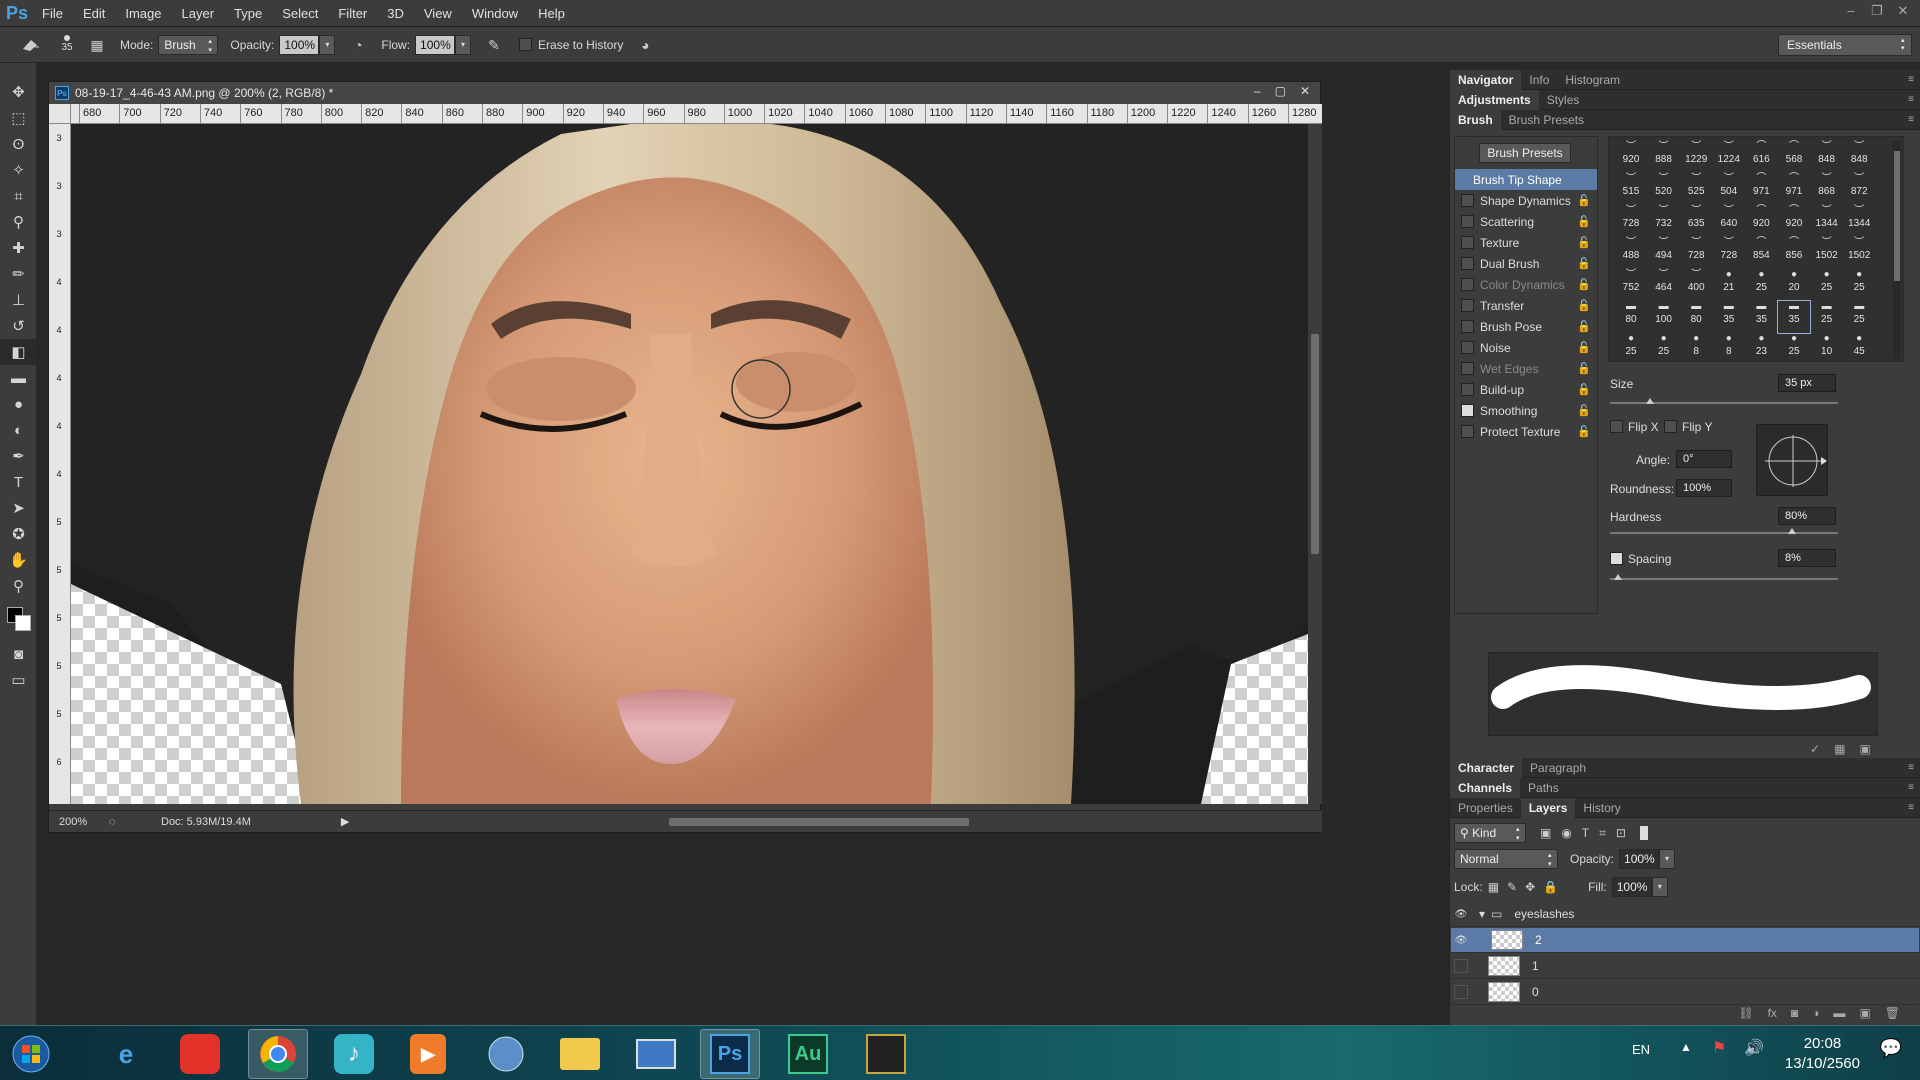 This screenshot has height=1080, width=1920. I want to click on tab-adjustments: Adjustments, so click(1494, 99).